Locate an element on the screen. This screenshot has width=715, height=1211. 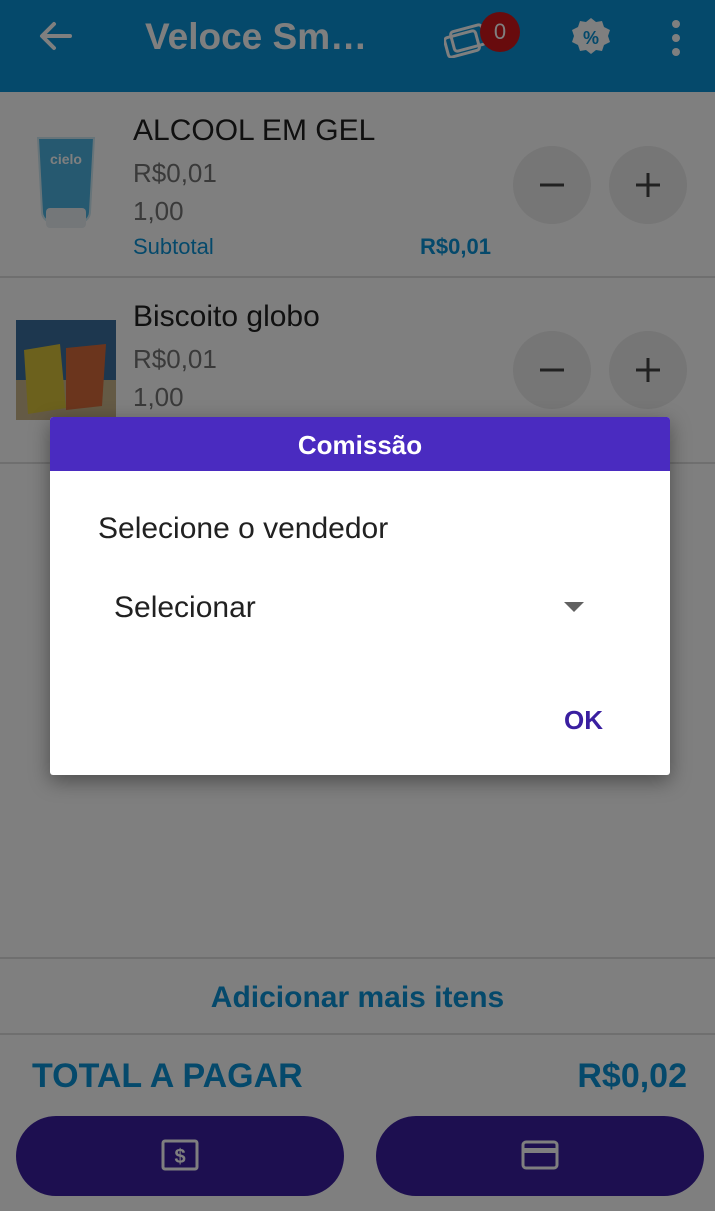
seller-select: Selecionar is located at coordinates (359, 609).